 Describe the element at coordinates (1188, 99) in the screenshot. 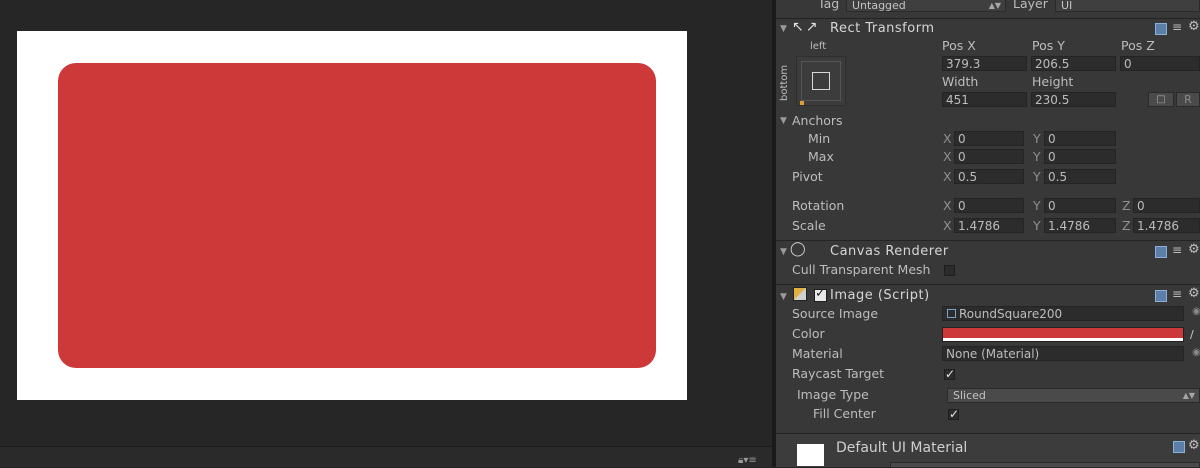

I see `raw-edit-button: R` at that location.